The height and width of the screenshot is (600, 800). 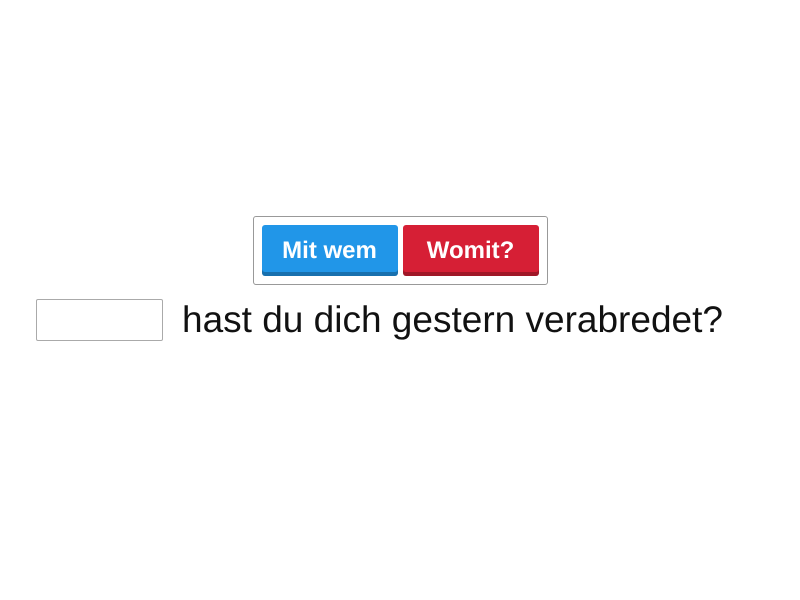 What do you see at coordinates (99, 320) in the screenshot?
I see `answer-blank-field` at bounding box center [99, 320].